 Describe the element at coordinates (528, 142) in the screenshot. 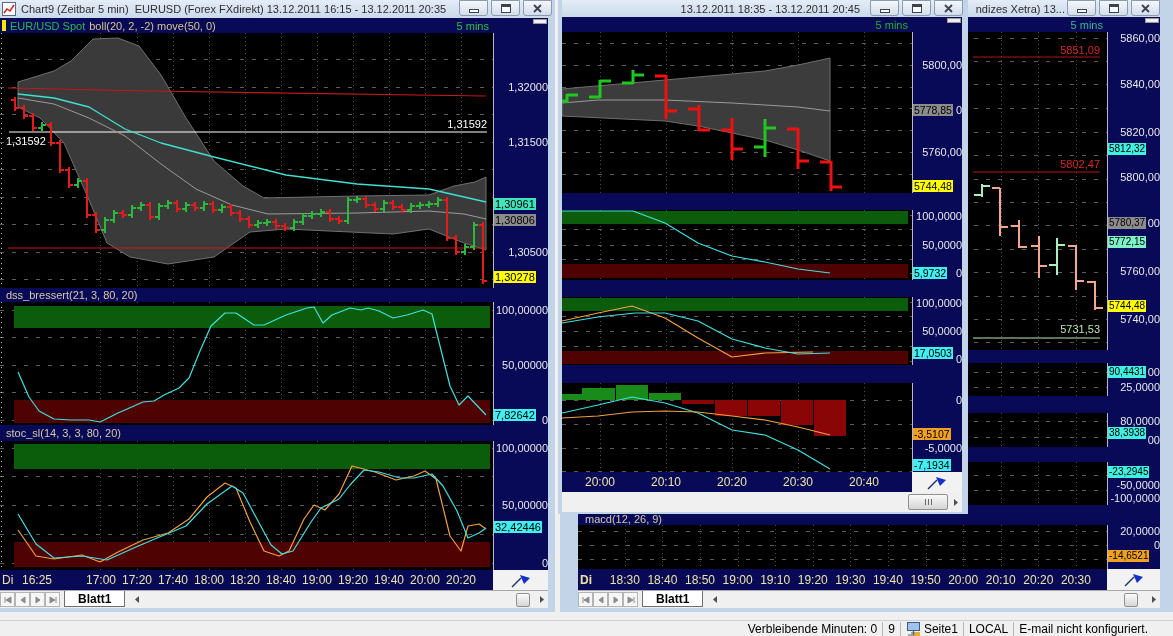

I see `axis-label: 1,31500` at that location.